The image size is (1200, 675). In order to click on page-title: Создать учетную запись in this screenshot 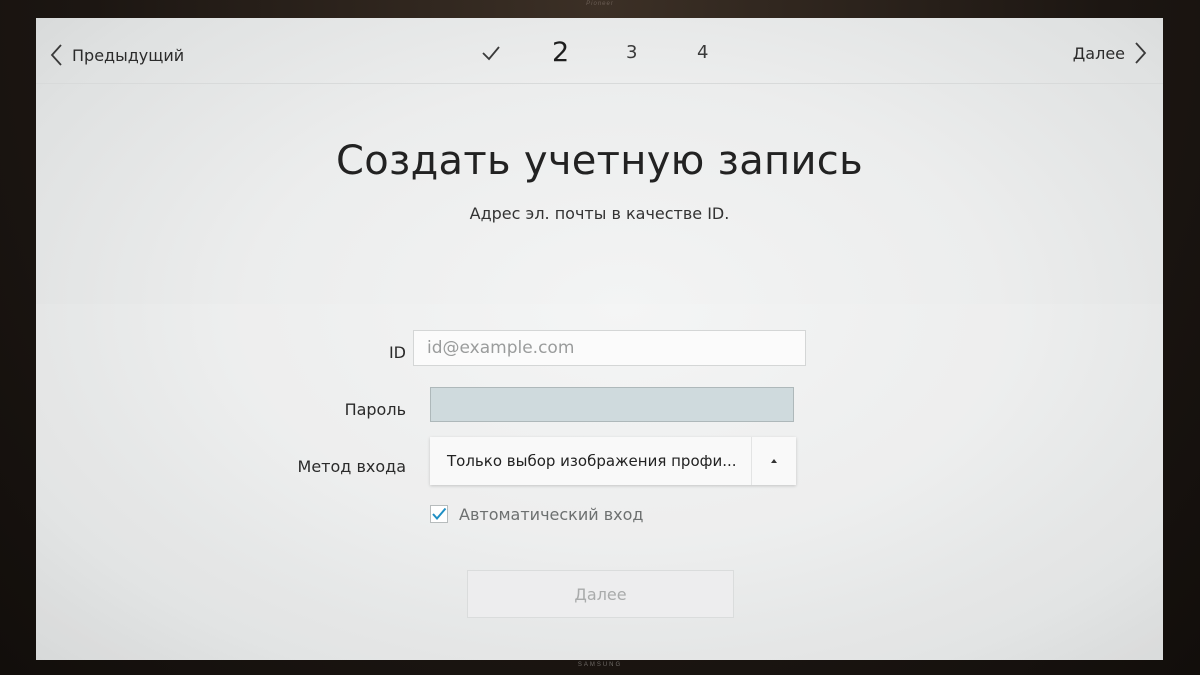, I will do `click(599, 161)`.